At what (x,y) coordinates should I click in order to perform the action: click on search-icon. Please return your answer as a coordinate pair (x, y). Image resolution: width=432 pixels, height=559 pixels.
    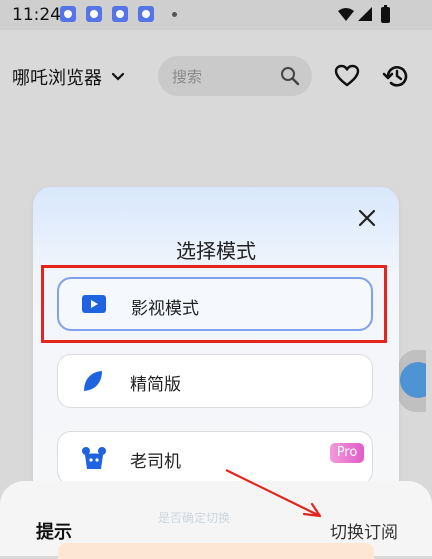
    Looking at the image, I should click on (290, 76).